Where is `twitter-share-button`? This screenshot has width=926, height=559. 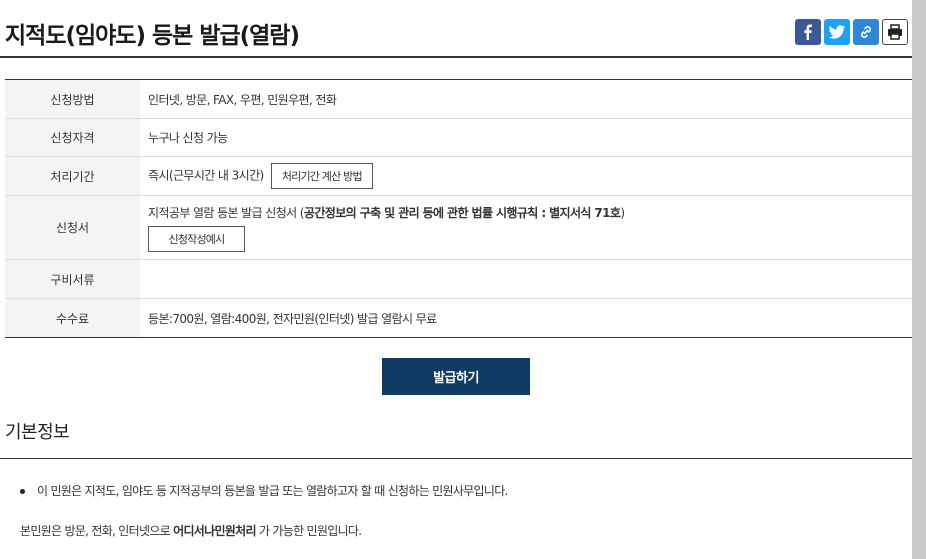 twitter-share-button is located at coordinates (837, 32).